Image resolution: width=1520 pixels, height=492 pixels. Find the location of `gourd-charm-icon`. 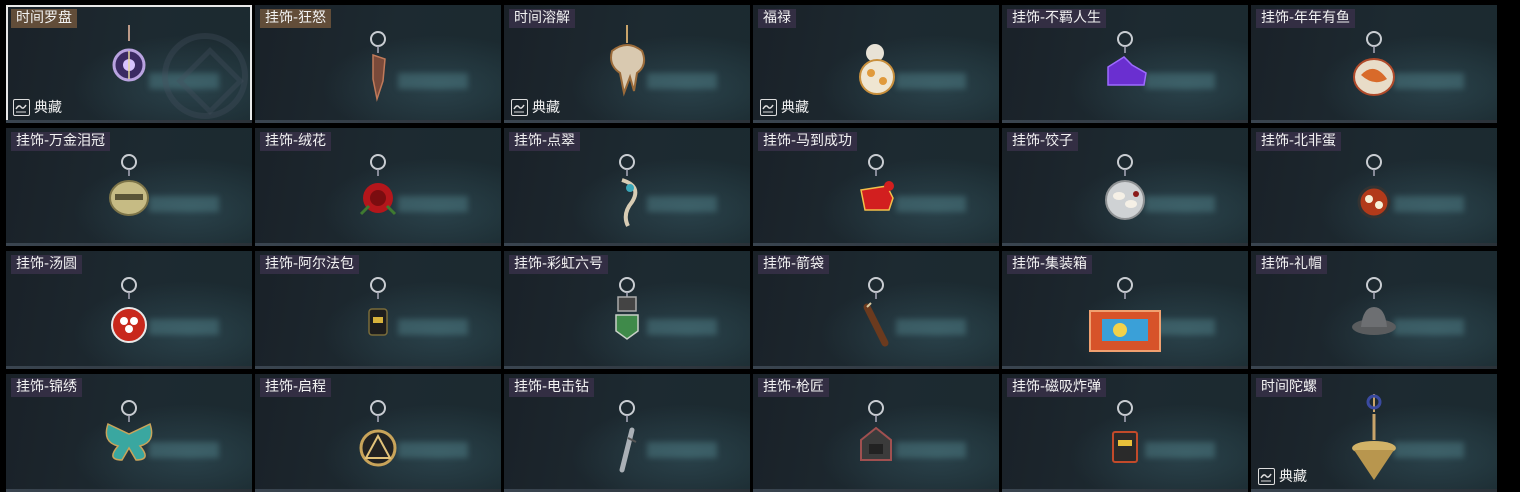

gourd-charm-icon is located at coordinates (876, 69).